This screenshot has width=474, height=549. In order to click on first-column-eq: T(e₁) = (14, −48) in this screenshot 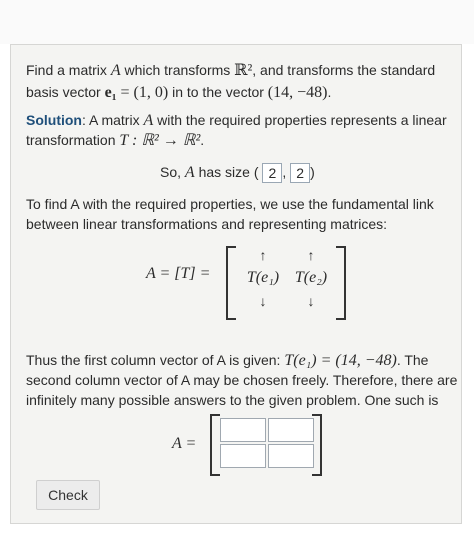, I will do `click(340, 360)`.